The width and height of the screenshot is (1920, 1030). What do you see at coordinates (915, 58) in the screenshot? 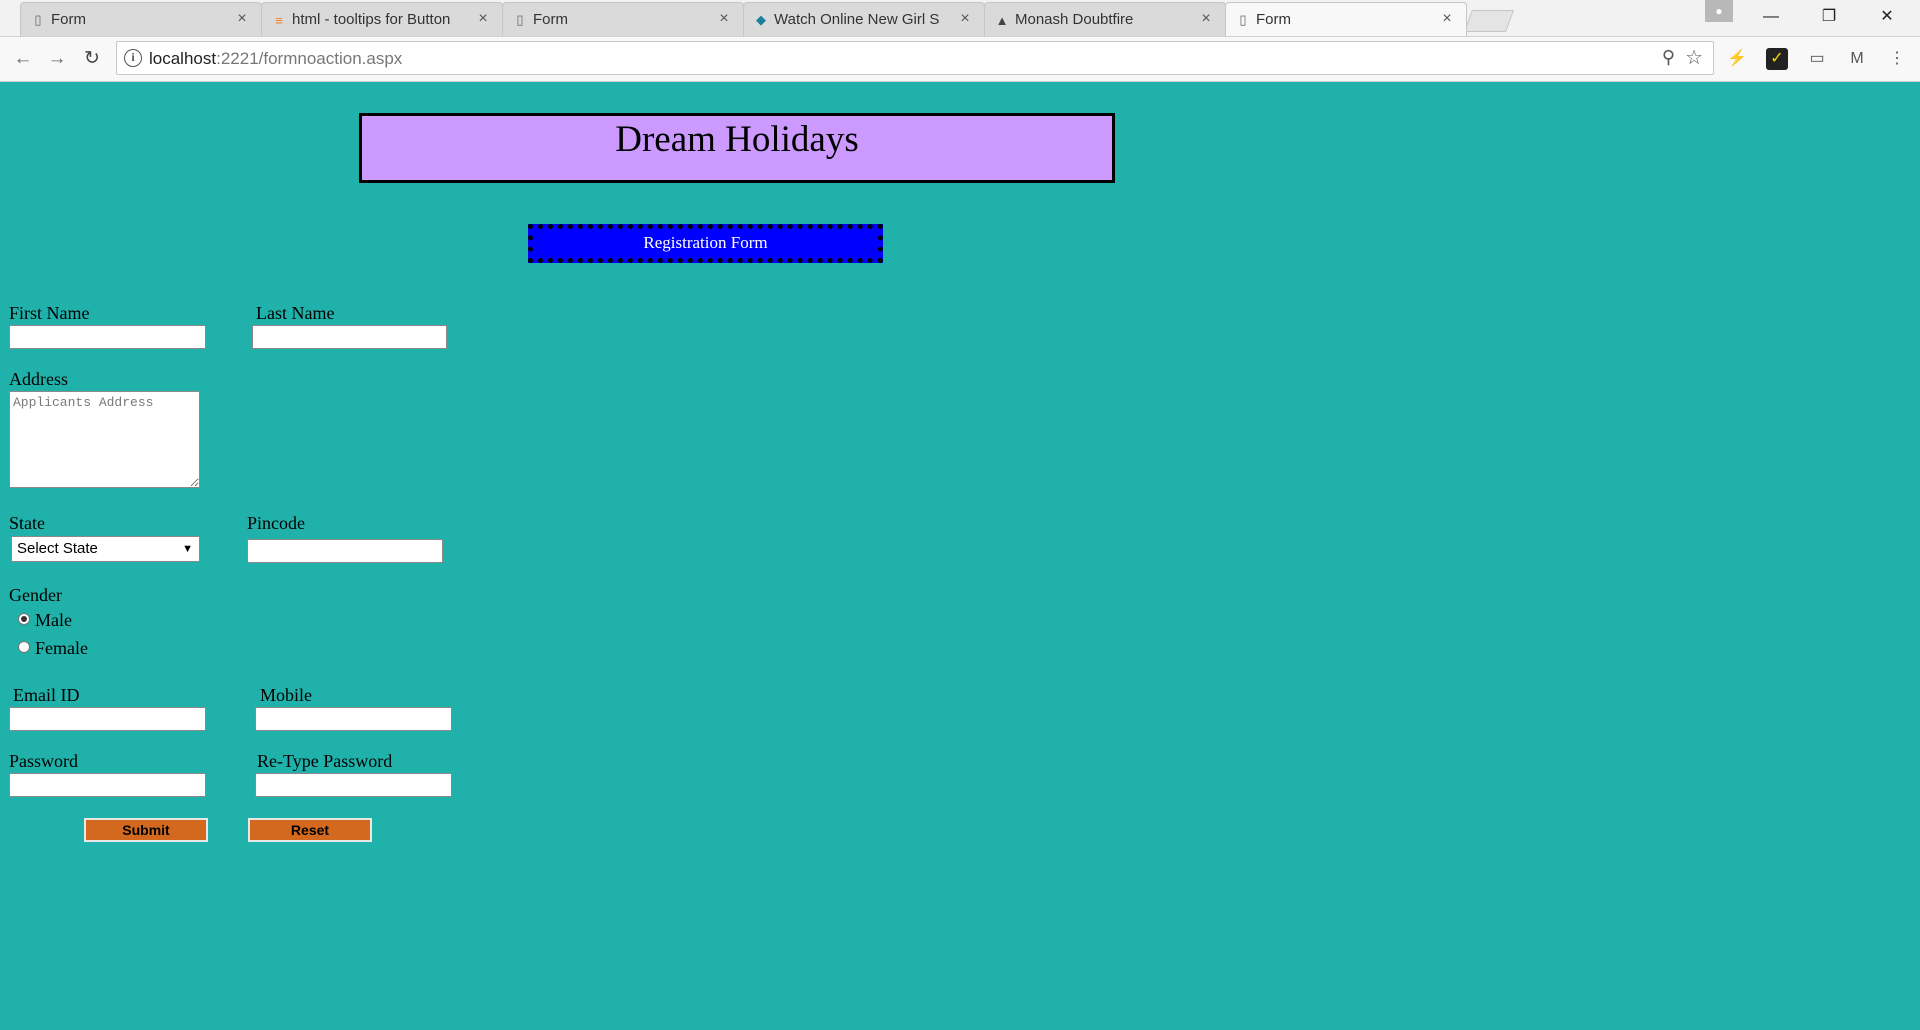
I see `address-bar: i localhost:2221/formnoaction.aspx ⚲ ☆` at bounding box center [915, 58].